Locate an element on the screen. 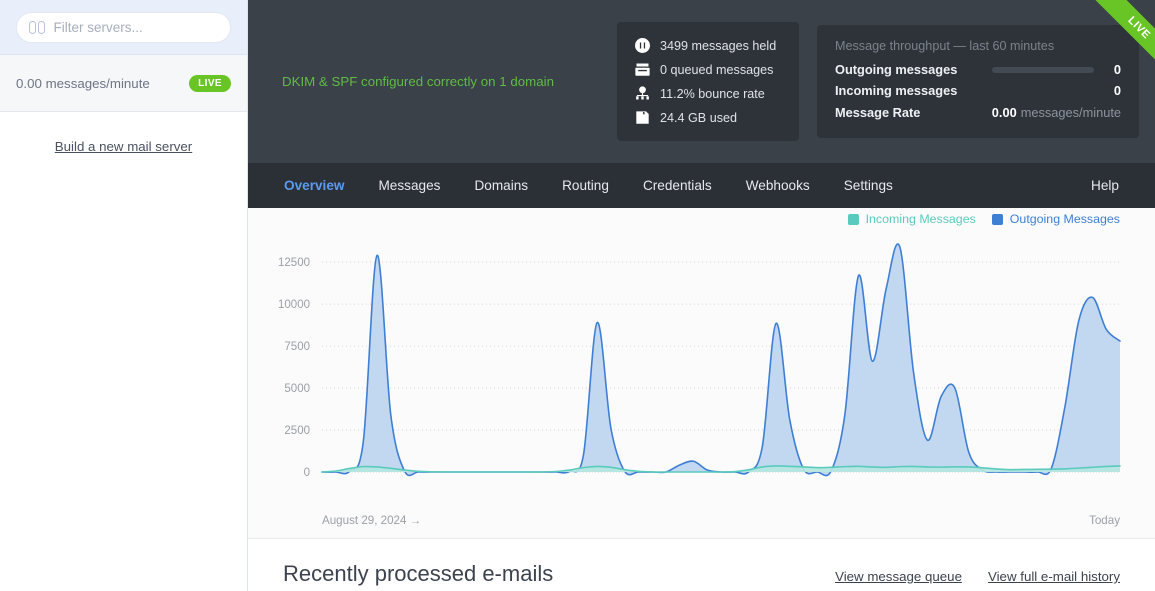 Image resolution: width=1155 pixels, height=591 pixels. message-rate-value: 0.00 is located at coordinates (1004, 112).